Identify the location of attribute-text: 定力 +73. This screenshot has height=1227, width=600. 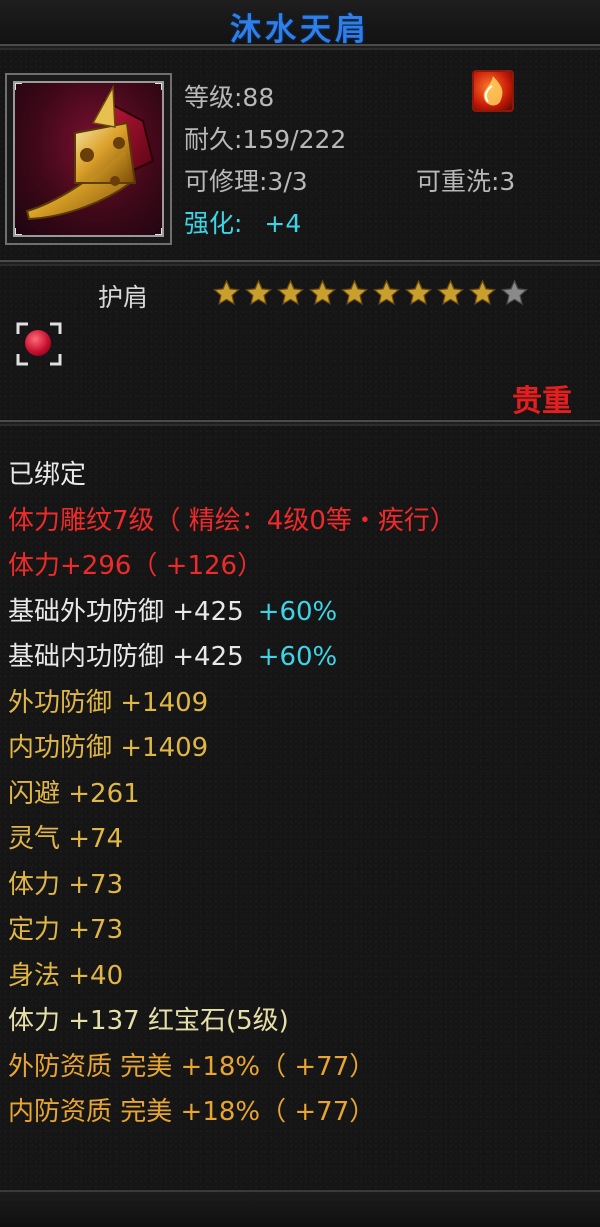
(66, 930).